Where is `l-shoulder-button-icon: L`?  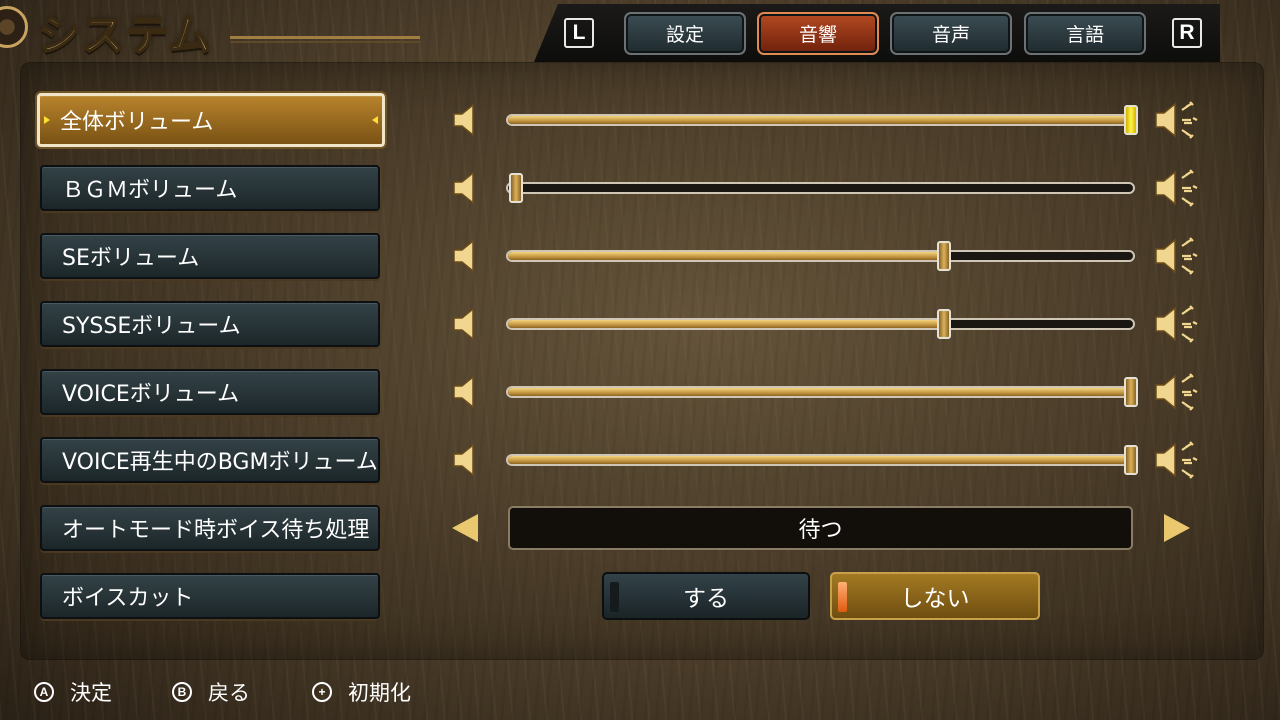 l-shoulder-button-icon: L is located at coordinates (579, 33).